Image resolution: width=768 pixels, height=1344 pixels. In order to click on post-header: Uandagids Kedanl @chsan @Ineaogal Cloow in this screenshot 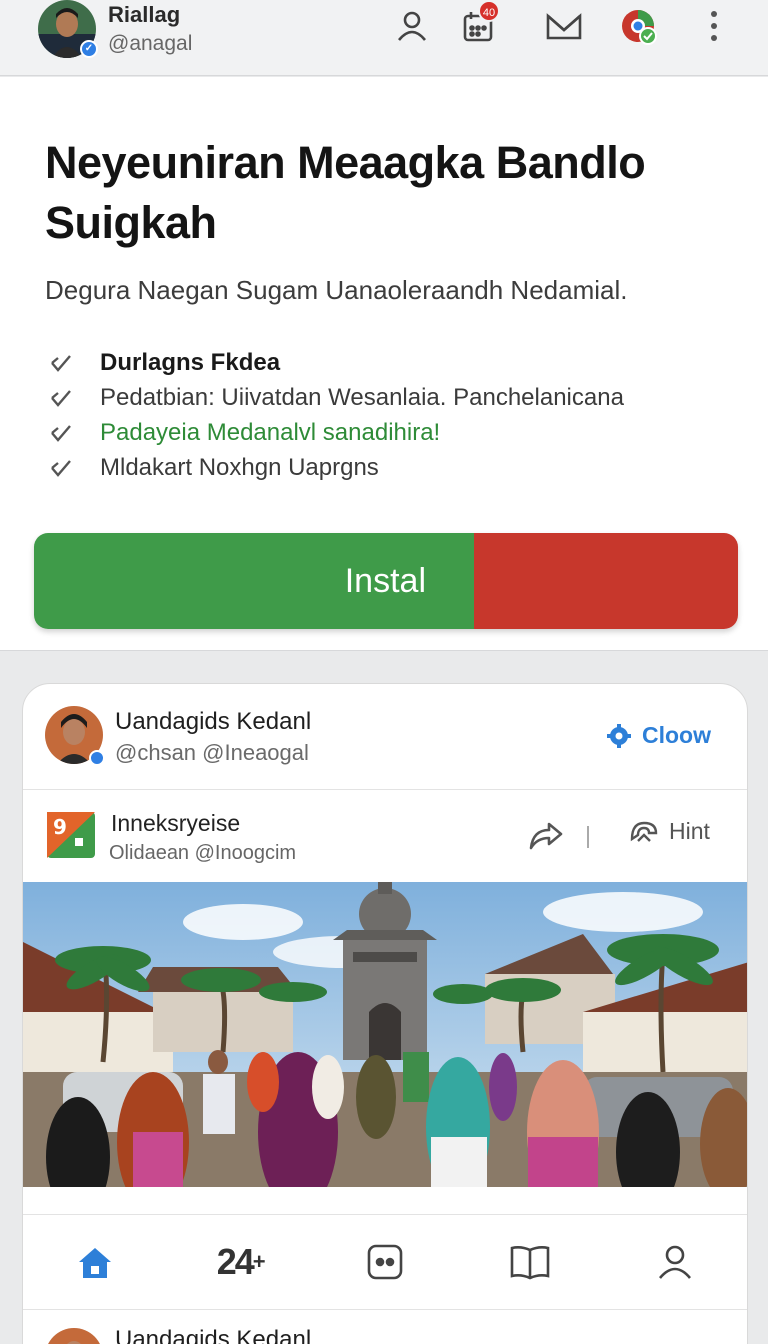, I will do `click(385, 737)`.